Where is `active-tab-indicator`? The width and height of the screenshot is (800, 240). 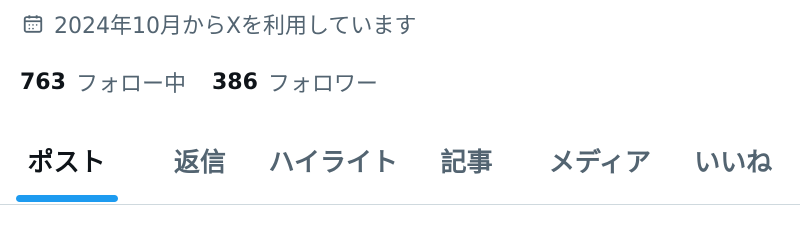 active-tab-indicator is located at coordinates (66, 198).